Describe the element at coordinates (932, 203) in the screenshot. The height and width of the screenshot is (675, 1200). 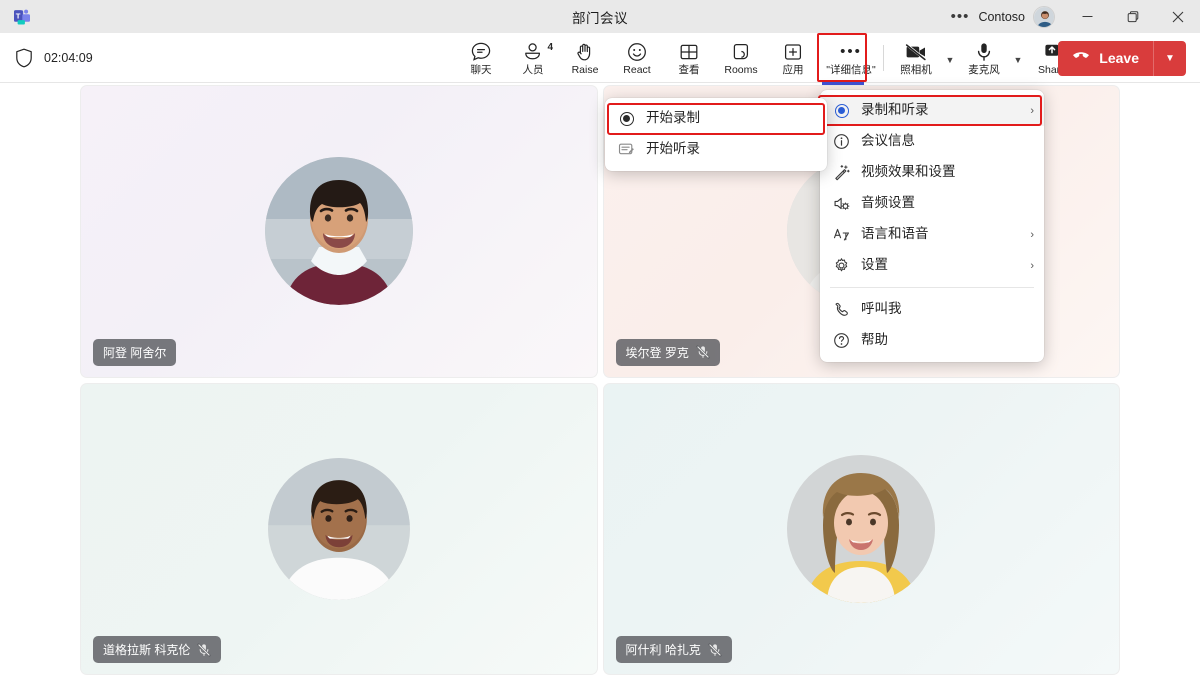
I see `menu-item-audio-settings: 音频设置` at that location.